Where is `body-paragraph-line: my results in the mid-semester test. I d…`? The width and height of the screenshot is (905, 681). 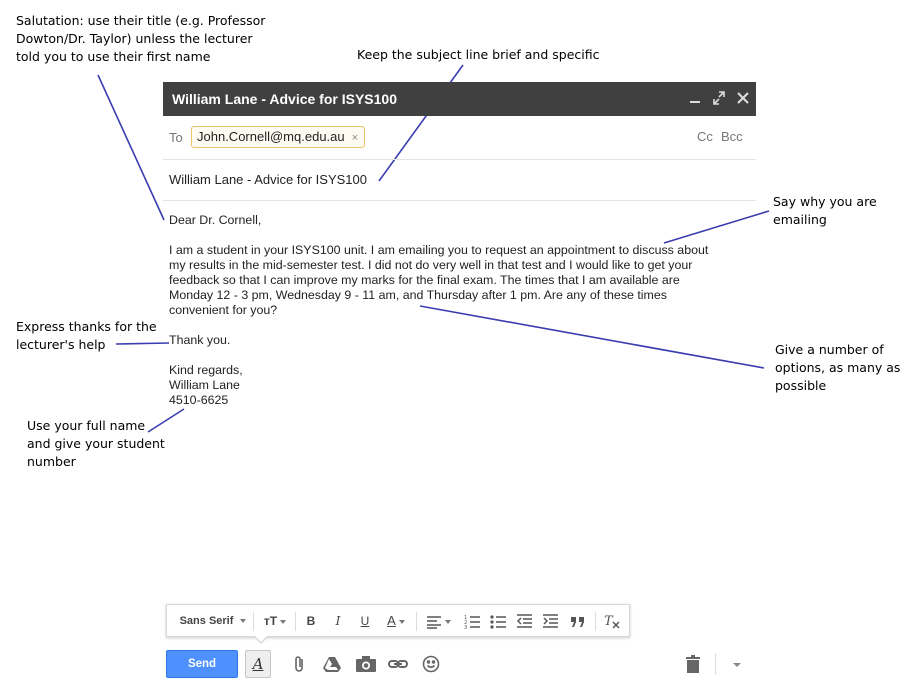 body-paragraph-line: my results in the mid-semester test. I d… is located at coordinates (431, 265).